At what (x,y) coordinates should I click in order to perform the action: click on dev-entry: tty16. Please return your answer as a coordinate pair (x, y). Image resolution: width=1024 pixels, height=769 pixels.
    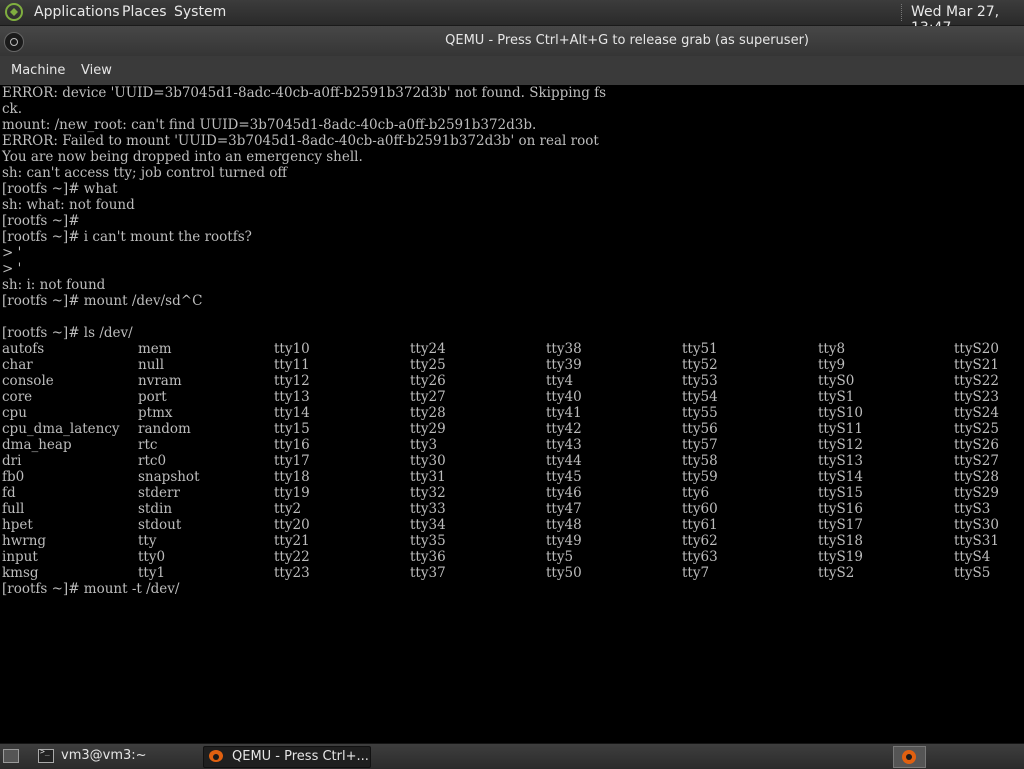
    Looking at the image, I should click on (292, 445).